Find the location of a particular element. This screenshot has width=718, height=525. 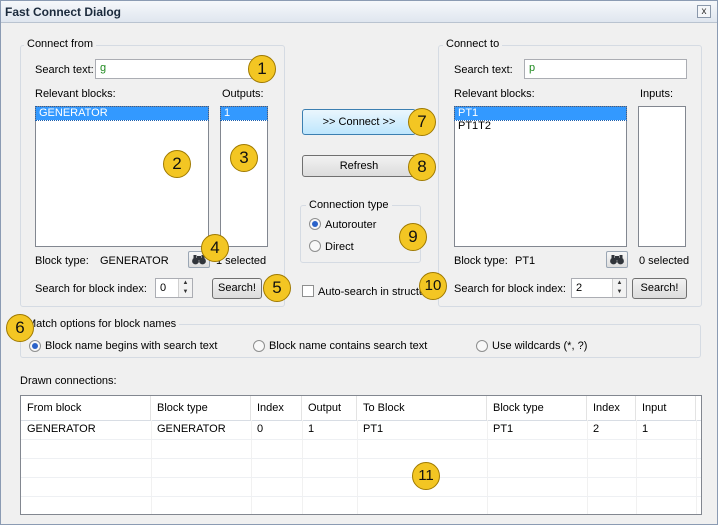

wildcards-radio is located at coordinates (482, 346).